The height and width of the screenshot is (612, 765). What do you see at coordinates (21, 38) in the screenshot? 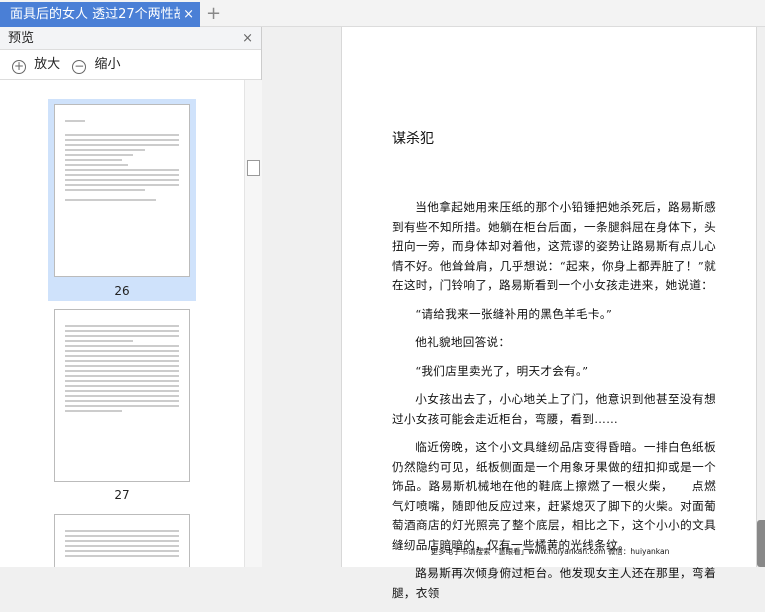
I see `preview-title: 预览` at bounding box center [21, 38].